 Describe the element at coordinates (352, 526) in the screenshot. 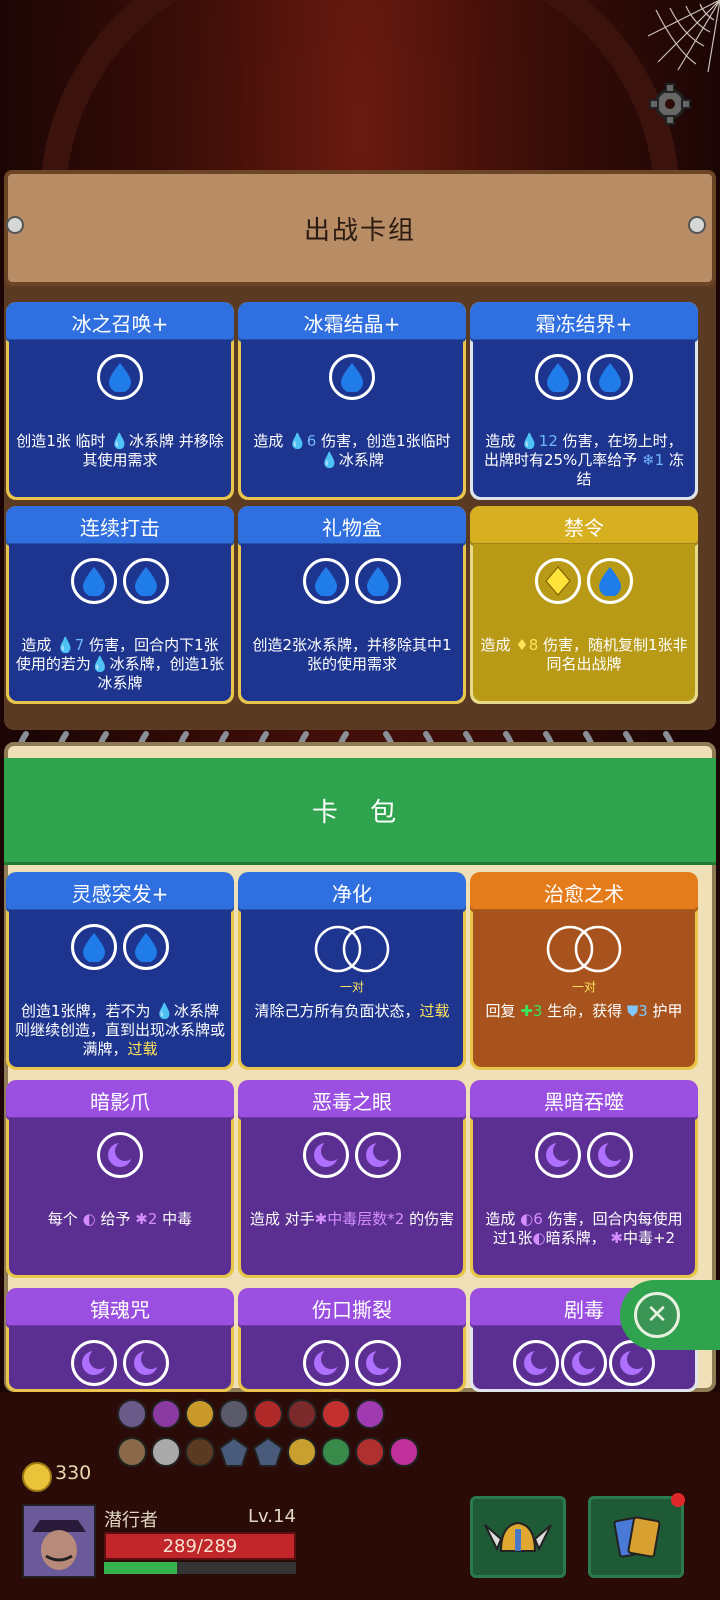

I see `card-name: 礼物盒` at that location.